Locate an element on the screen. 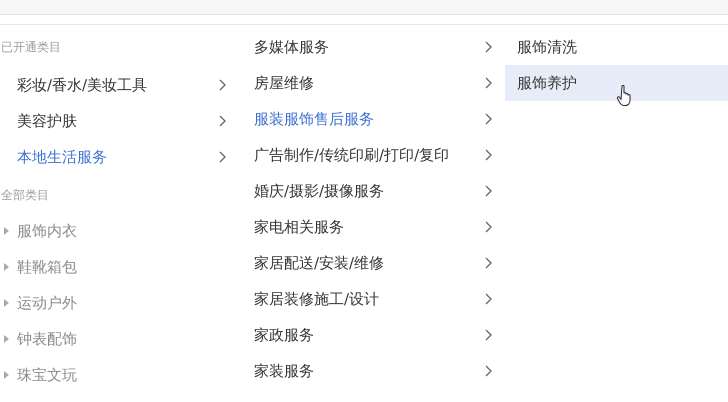  subcategory-item: 广告制作/传统印刷/打印/复印 is located at coordinates (370, 155).